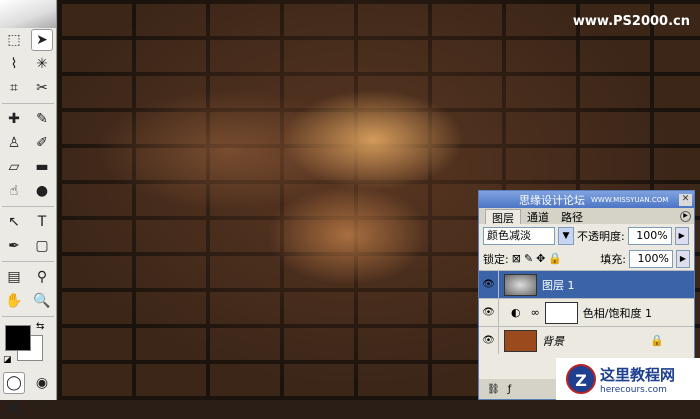 The width and height of the screenshot is (700, 419). Describe the element at coordinates (14, 191) in the screenshot. I see `smudge-tool: ☝` at that location.